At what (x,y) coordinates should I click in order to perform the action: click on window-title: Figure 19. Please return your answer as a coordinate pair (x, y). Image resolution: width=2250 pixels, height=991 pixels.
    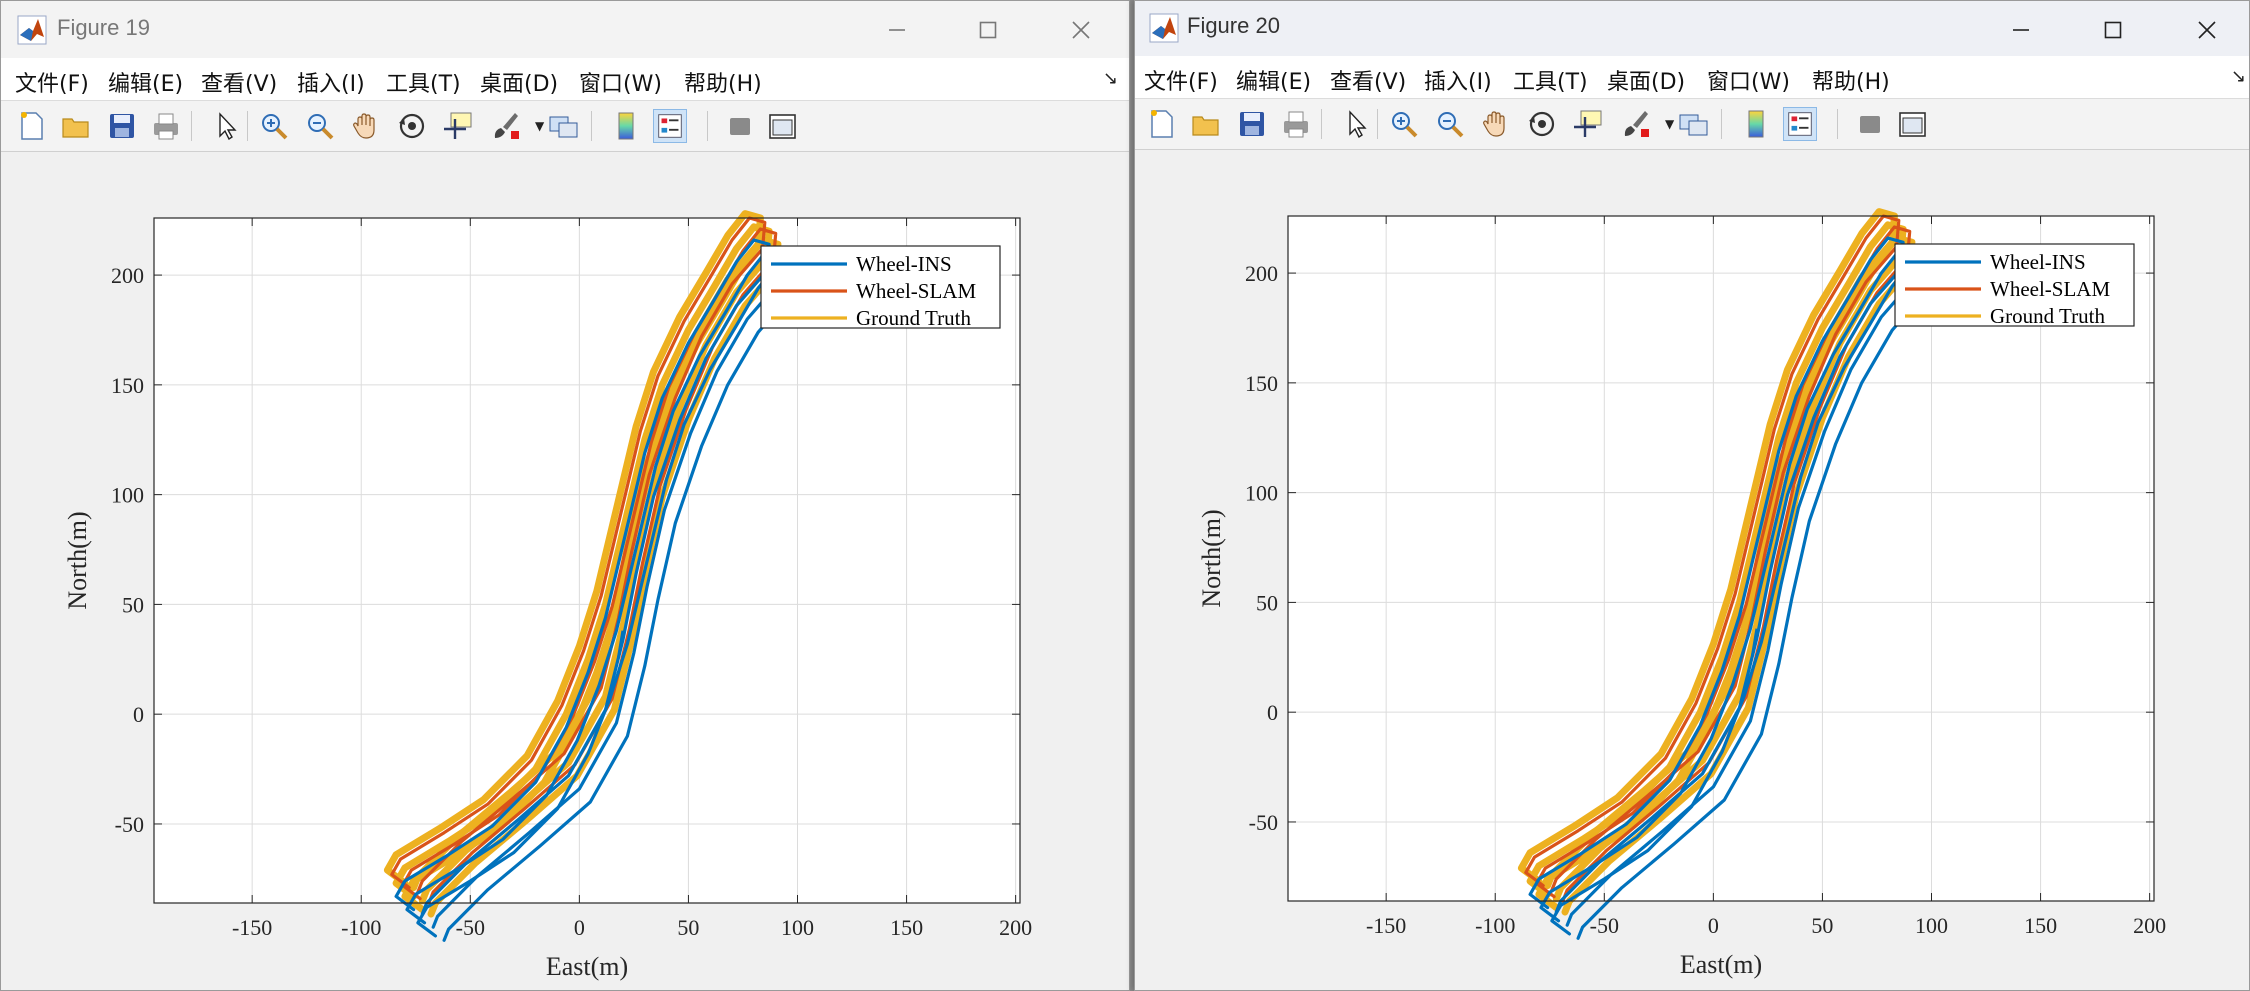
    Looking at the image, I should click on (103, 27).